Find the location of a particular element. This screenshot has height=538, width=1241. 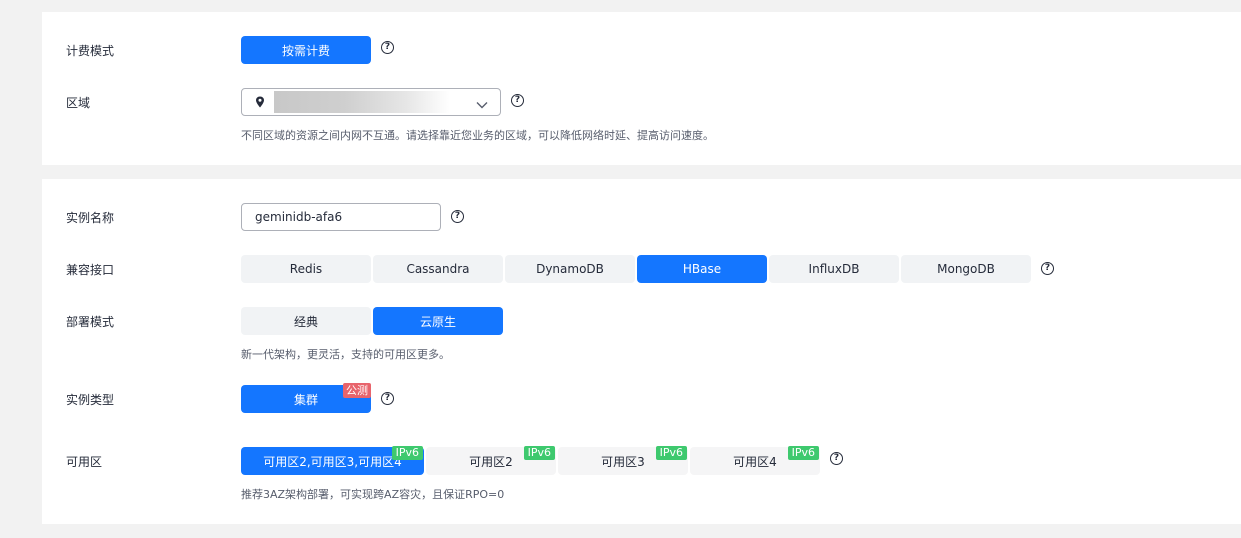

location-pin-icon is located at coordinates (260, 103).